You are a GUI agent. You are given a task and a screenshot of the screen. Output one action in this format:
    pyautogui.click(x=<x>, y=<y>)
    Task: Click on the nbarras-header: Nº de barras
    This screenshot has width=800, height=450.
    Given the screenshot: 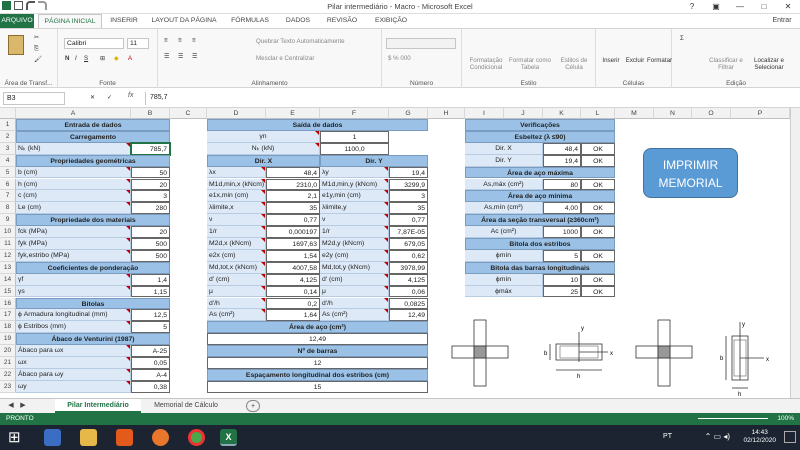 What is the action you would take?
    pyautogui.click(x=317, y=351)
    